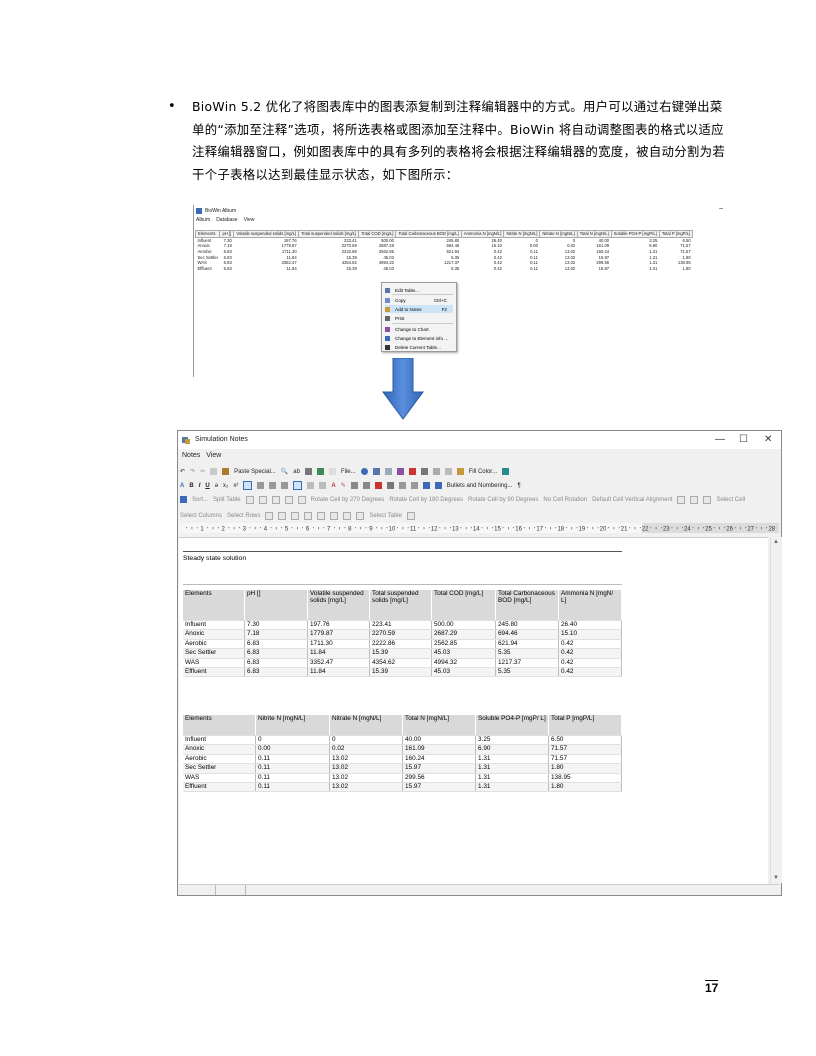 The width and height of the screenshot is (816, 1056). What do you see at coordinates (402, 787) in the screenshot?
I see `table-row: Effluent 0.11 13.02 15.97 1.31 1.80` at bounding box center [402, 787].